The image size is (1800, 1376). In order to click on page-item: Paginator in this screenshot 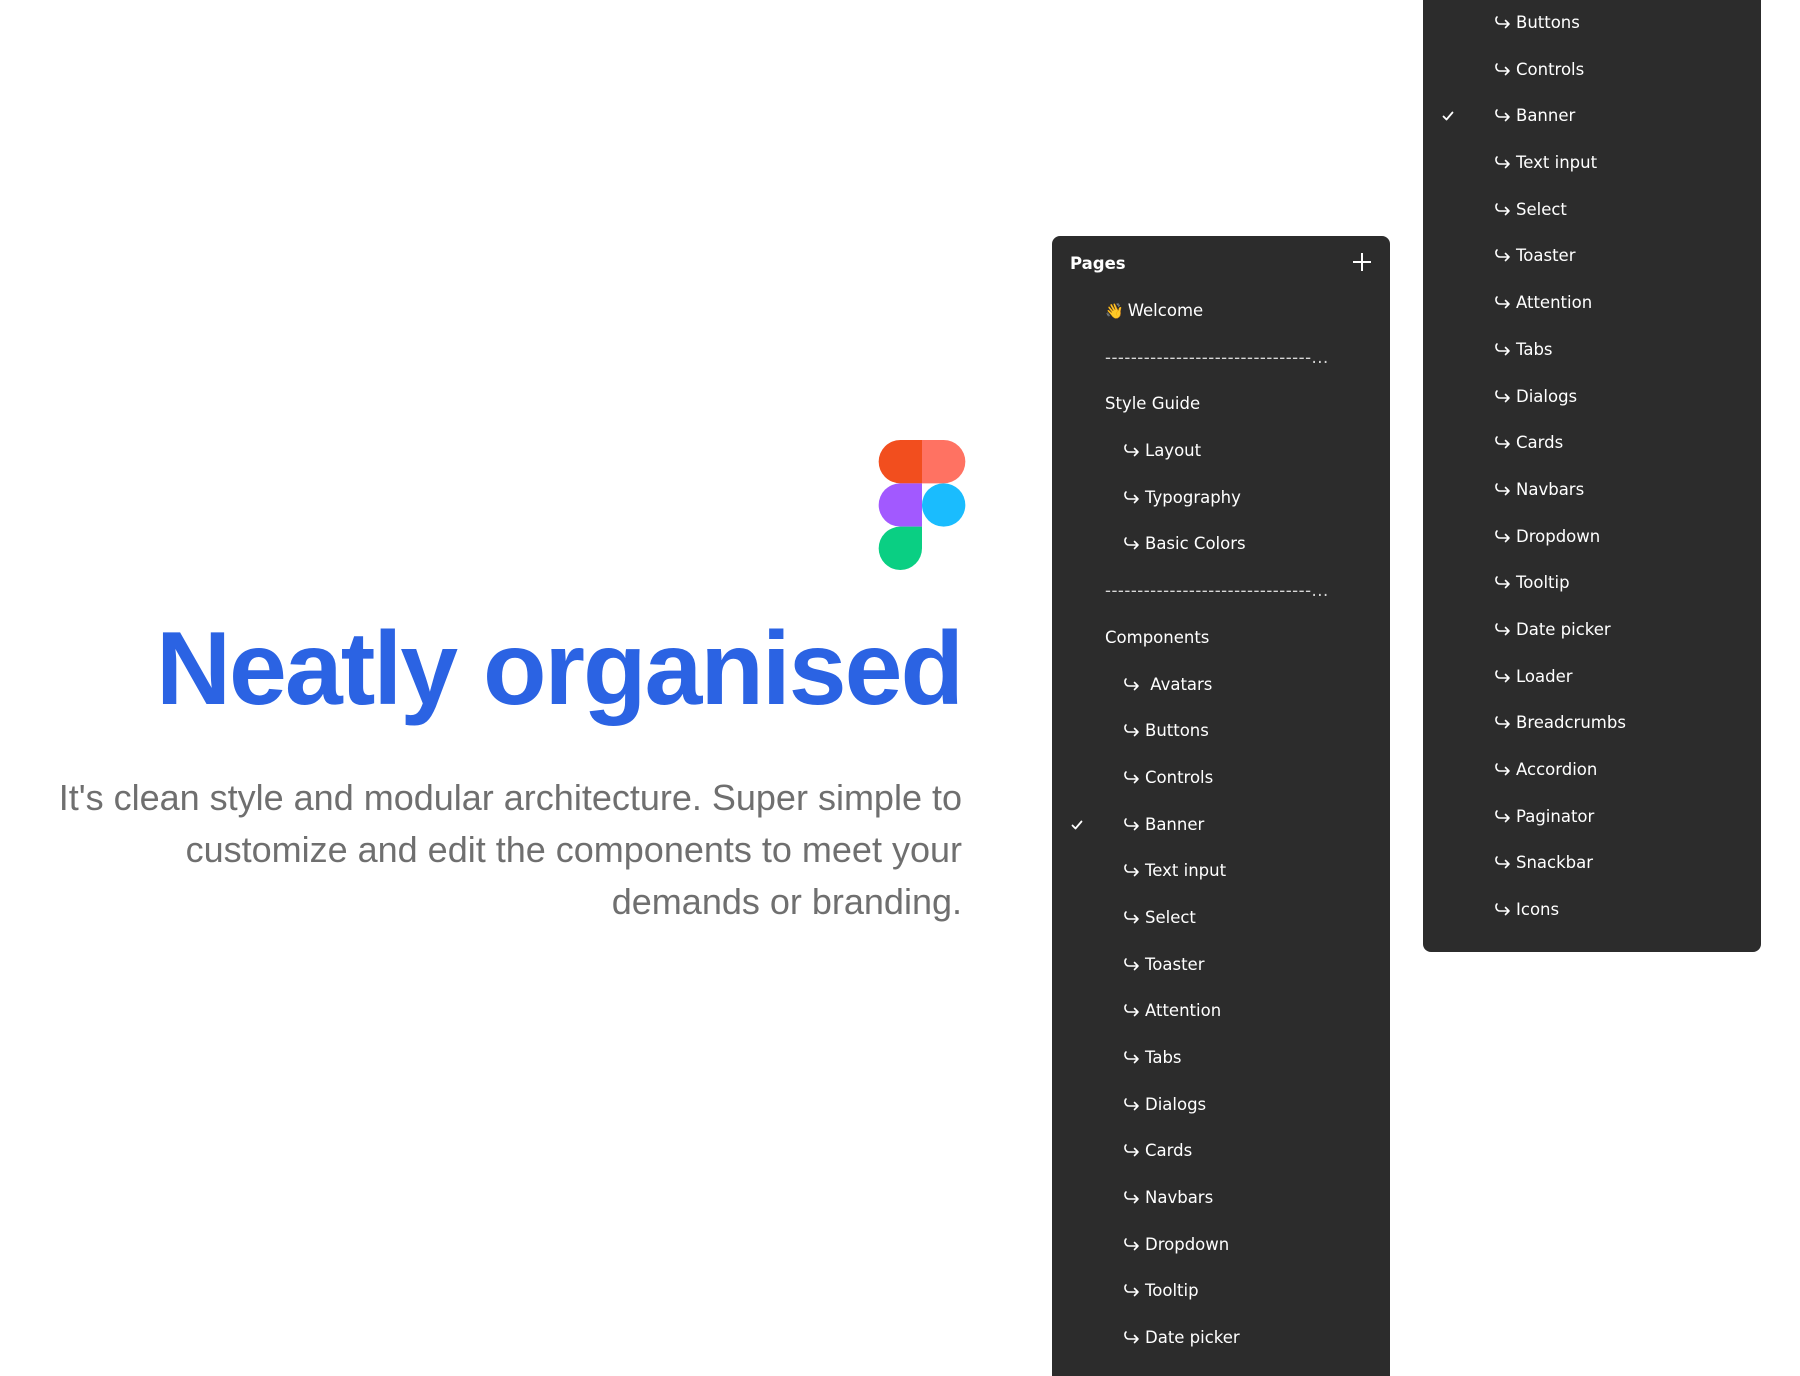, I will do `click(1592, 817)`.